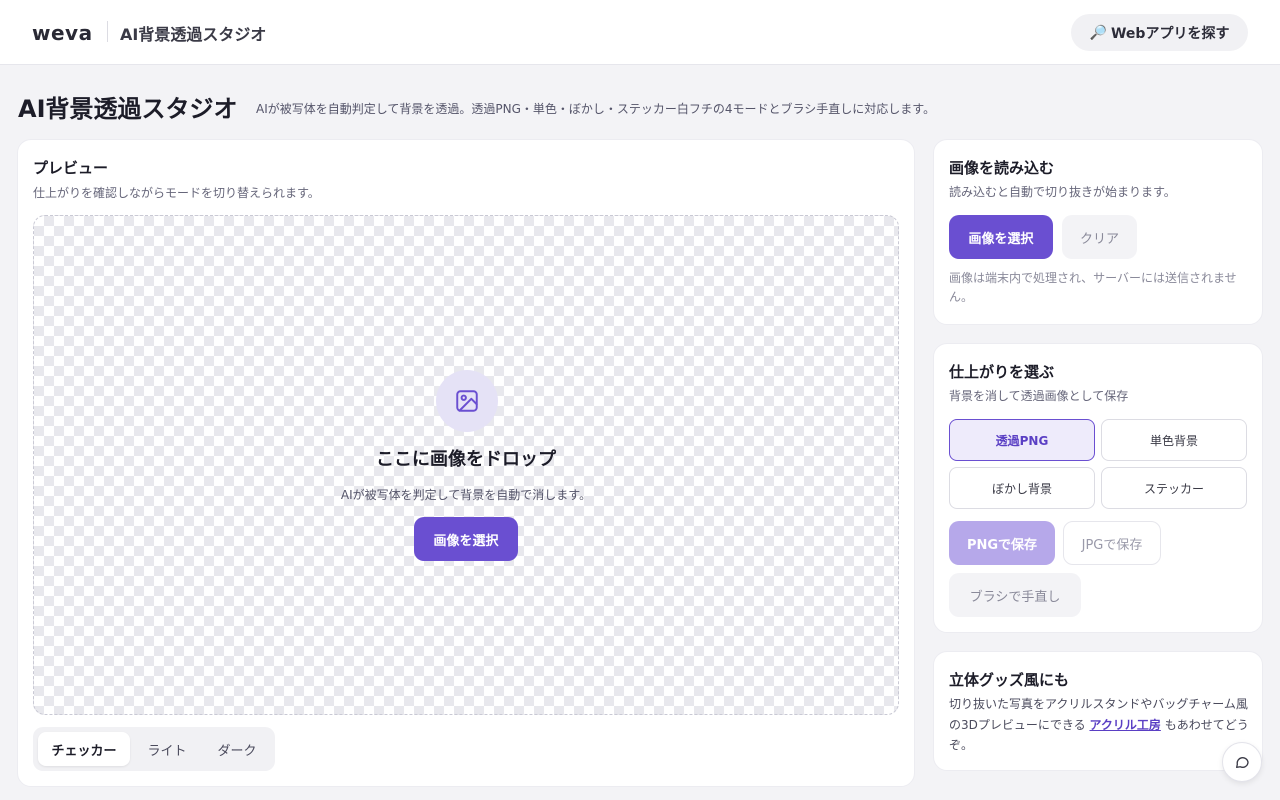  Describe the element at coordinates (1124, 725) in the screenshot. I see `acrylic-studio-link: アクリル工房` at that location.